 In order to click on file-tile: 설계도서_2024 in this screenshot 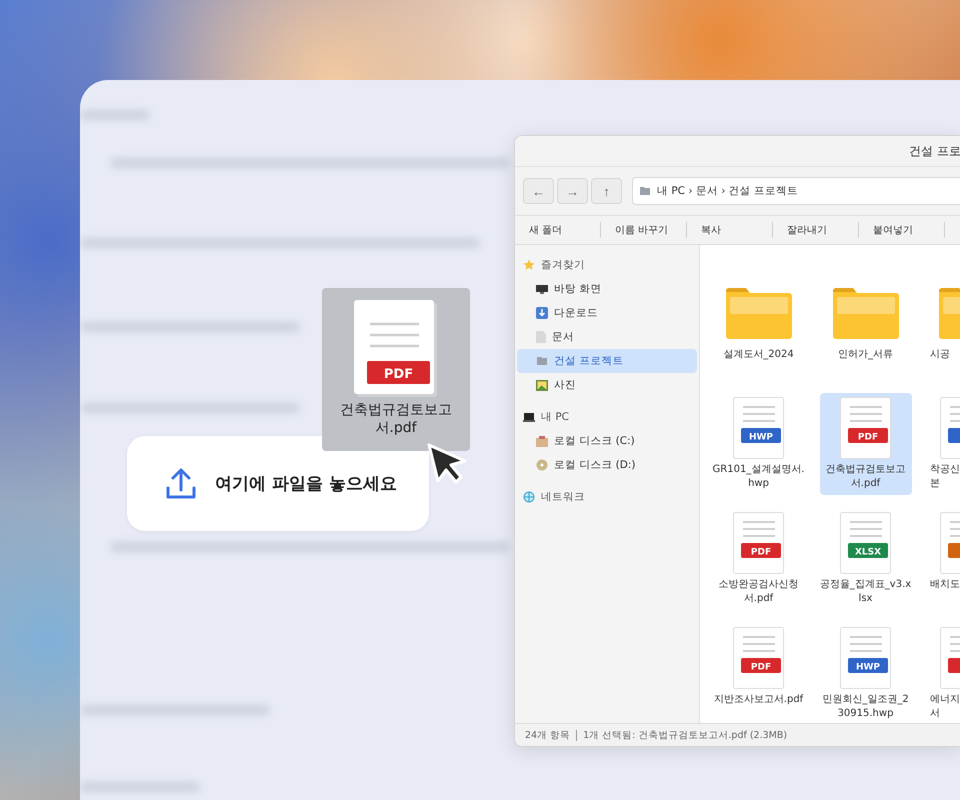, I will do `click(758, 322)`.